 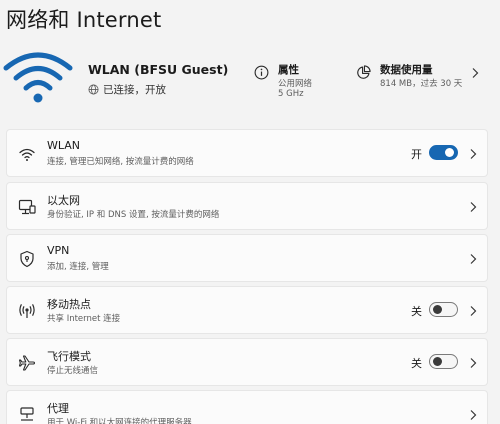 What do you see at coordinates (64, 145) in the screenshot?
I see `settings-item-title: WLAN` at bounding box center [64, 145].